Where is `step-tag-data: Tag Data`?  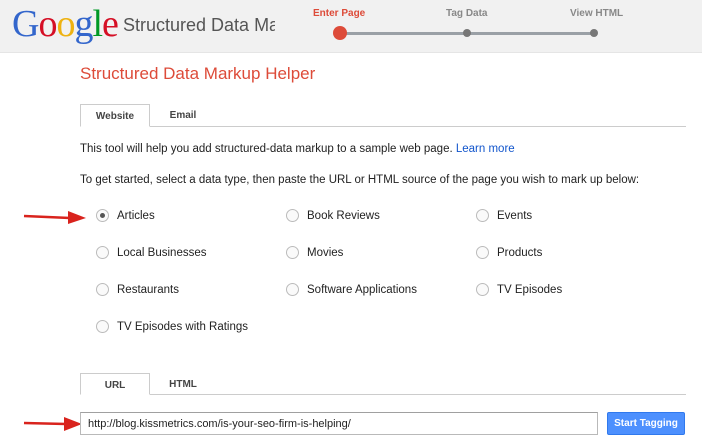 step-tag-data: Tag Data is located at coordinates (467, 13).